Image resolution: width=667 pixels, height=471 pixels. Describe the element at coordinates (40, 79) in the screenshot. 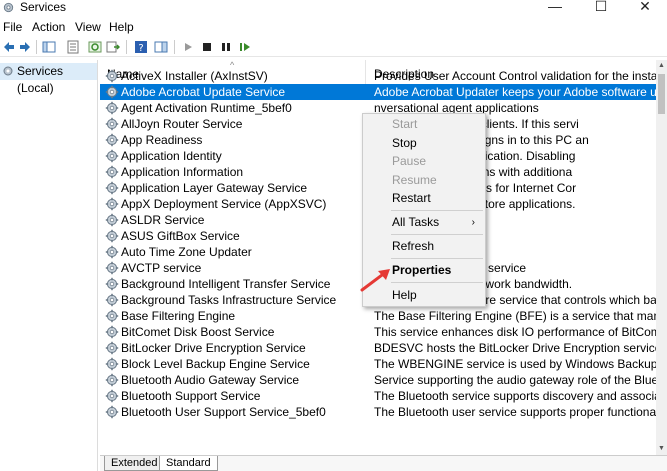

I see `tree-item-label: Services (Local)` at that location.